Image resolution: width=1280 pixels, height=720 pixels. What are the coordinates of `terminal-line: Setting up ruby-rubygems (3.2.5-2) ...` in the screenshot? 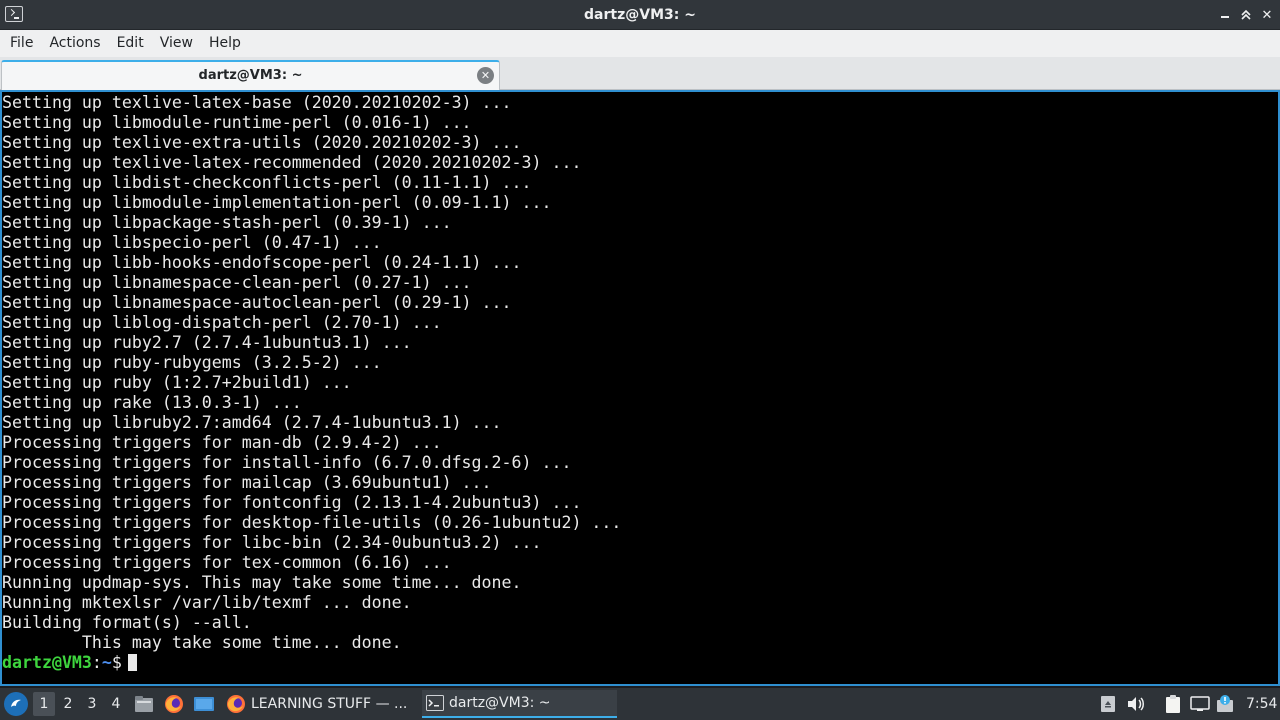 It's located at (192, 362).